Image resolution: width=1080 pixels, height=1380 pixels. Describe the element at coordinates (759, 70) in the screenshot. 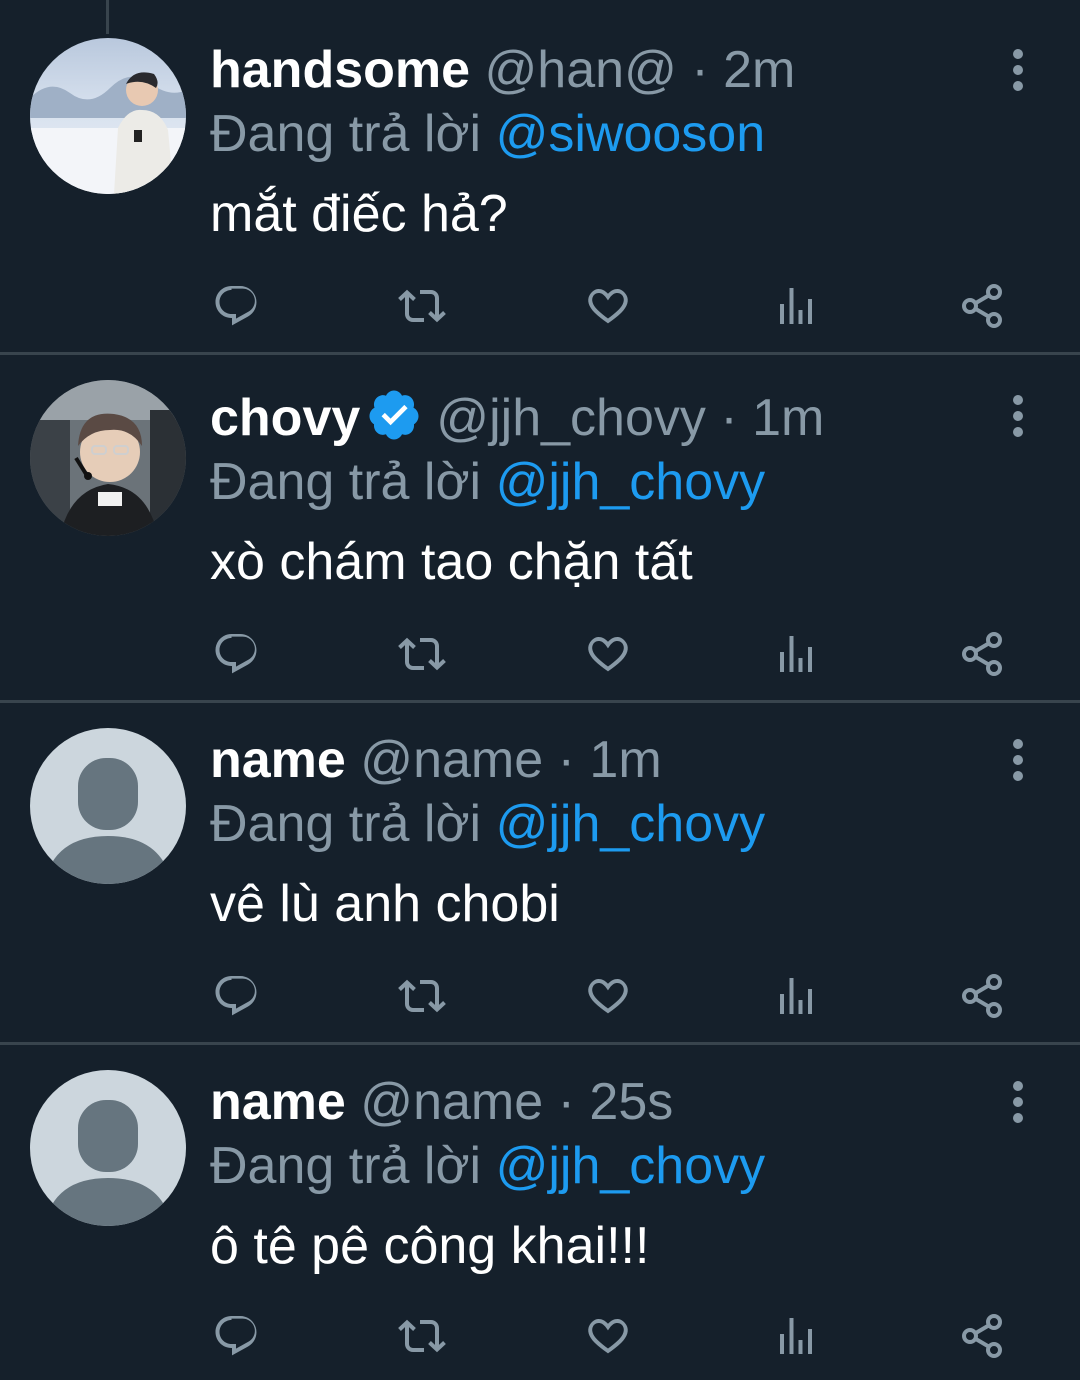

I see `timestamp: 2m` at that location.